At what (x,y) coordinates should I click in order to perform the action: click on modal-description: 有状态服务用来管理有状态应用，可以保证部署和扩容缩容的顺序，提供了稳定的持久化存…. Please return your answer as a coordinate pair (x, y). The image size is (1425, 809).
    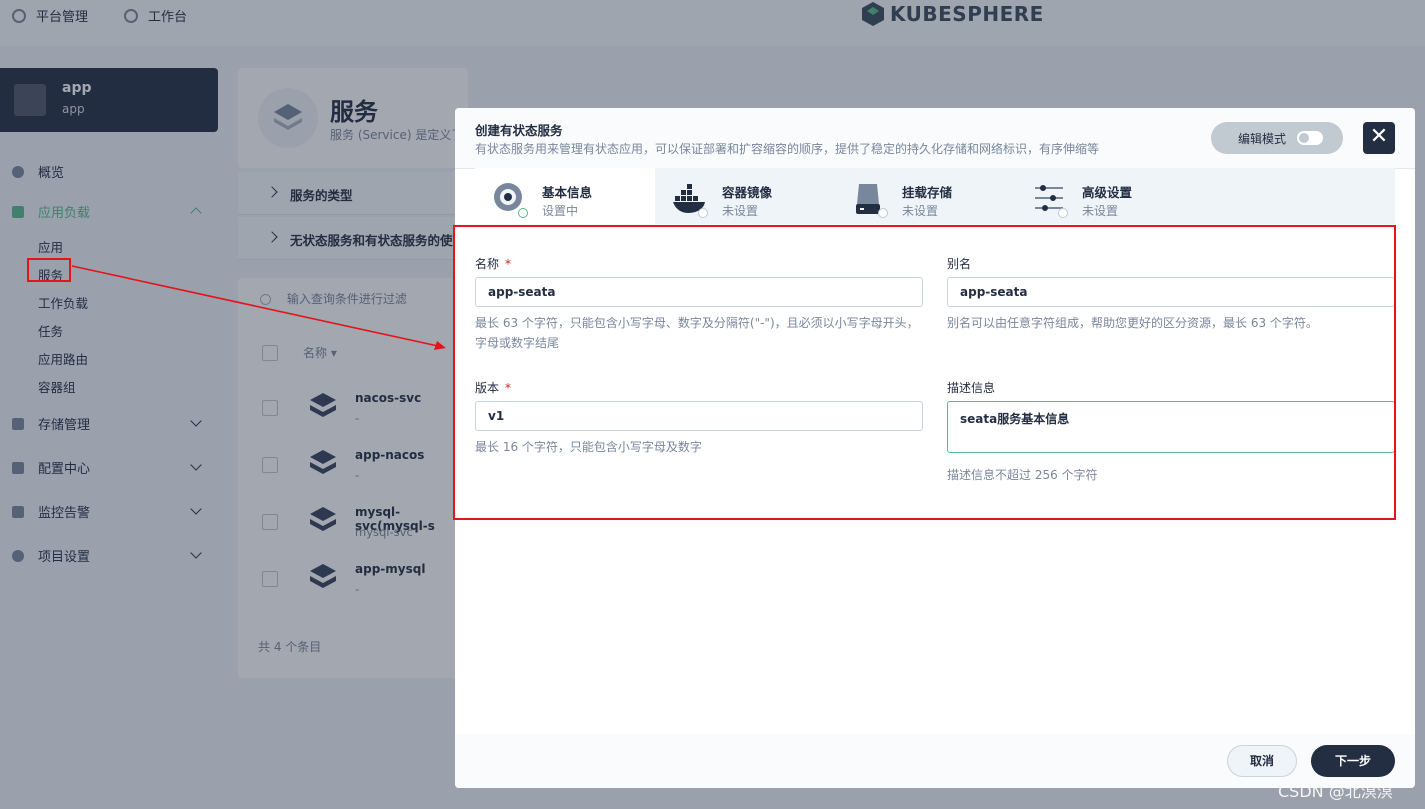
    Looking at the image, I should click on (787, 149).